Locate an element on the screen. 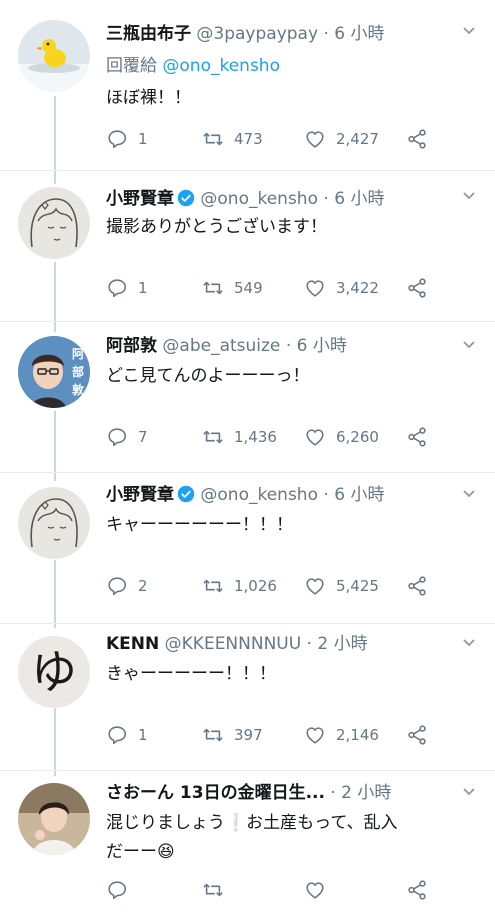  like-count: 2,427 is located at coordinates (357, 139).